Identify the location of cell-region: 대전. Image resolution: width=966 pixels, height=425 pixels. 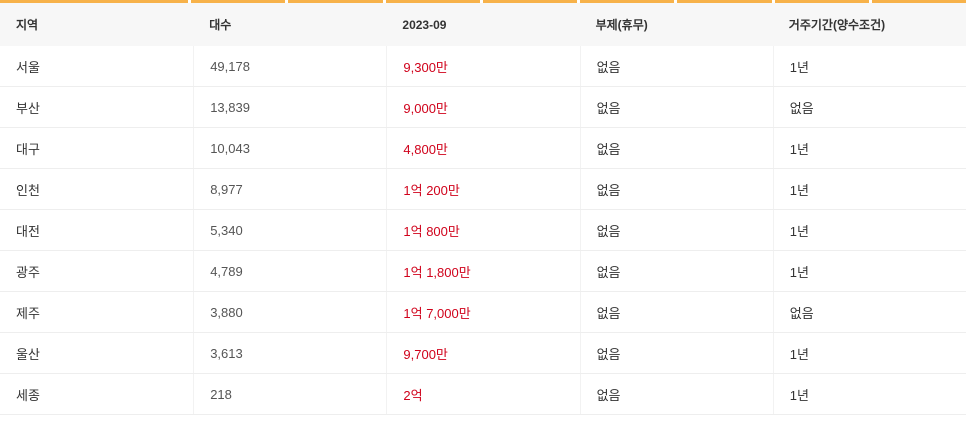
(28, 231).